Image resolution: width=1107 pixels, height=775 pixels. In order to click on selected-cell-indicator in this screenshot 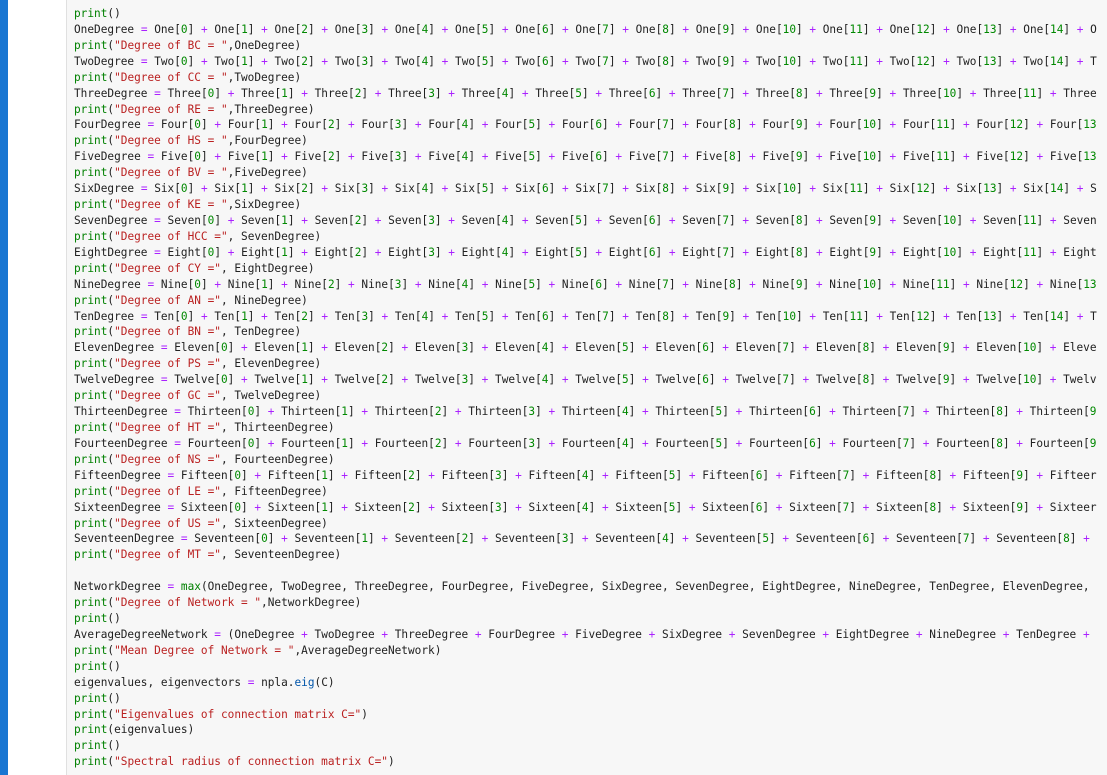, I will do `click(4, 387)`.